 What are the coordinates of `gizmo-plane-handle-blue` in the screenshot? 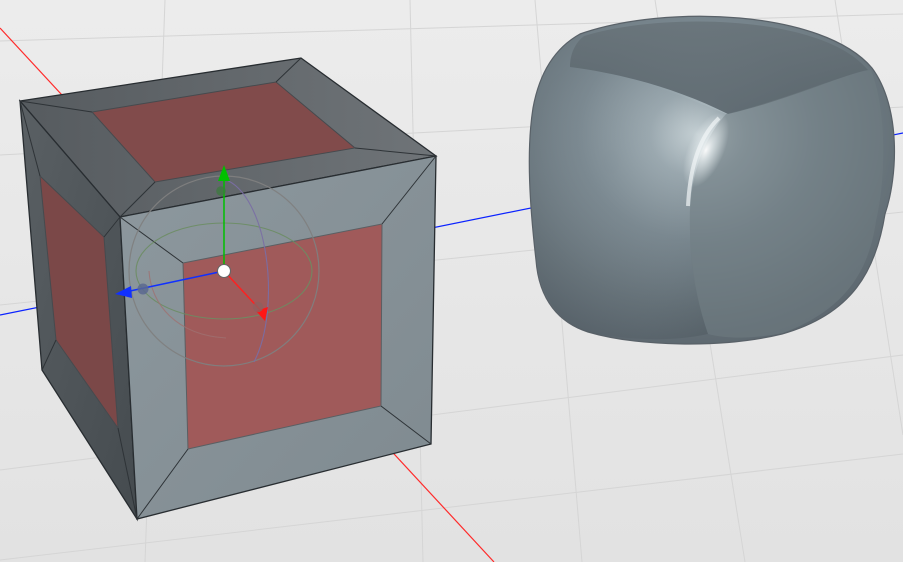 It's located at (143, 289).